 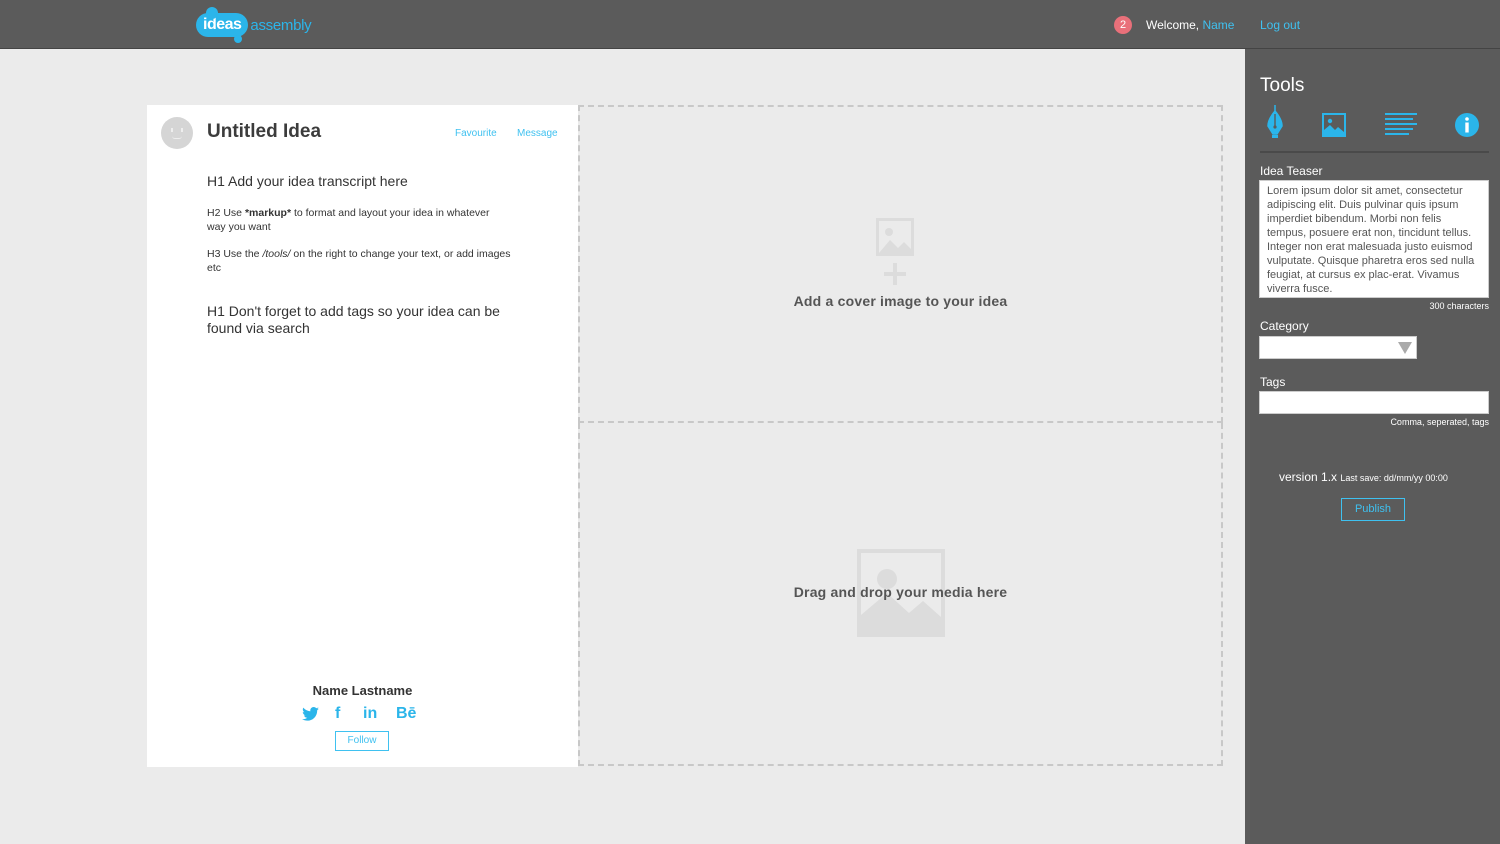 I want to click on welcome-text: Welcome, Name, so click(x=1190, y=25).